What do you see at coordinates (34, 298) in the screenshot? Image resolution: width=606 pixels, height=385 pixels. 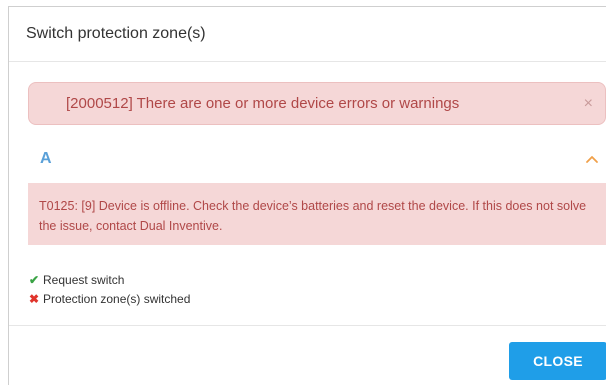 I see `cross-icon: ✖` at bounding box center [34, 298].